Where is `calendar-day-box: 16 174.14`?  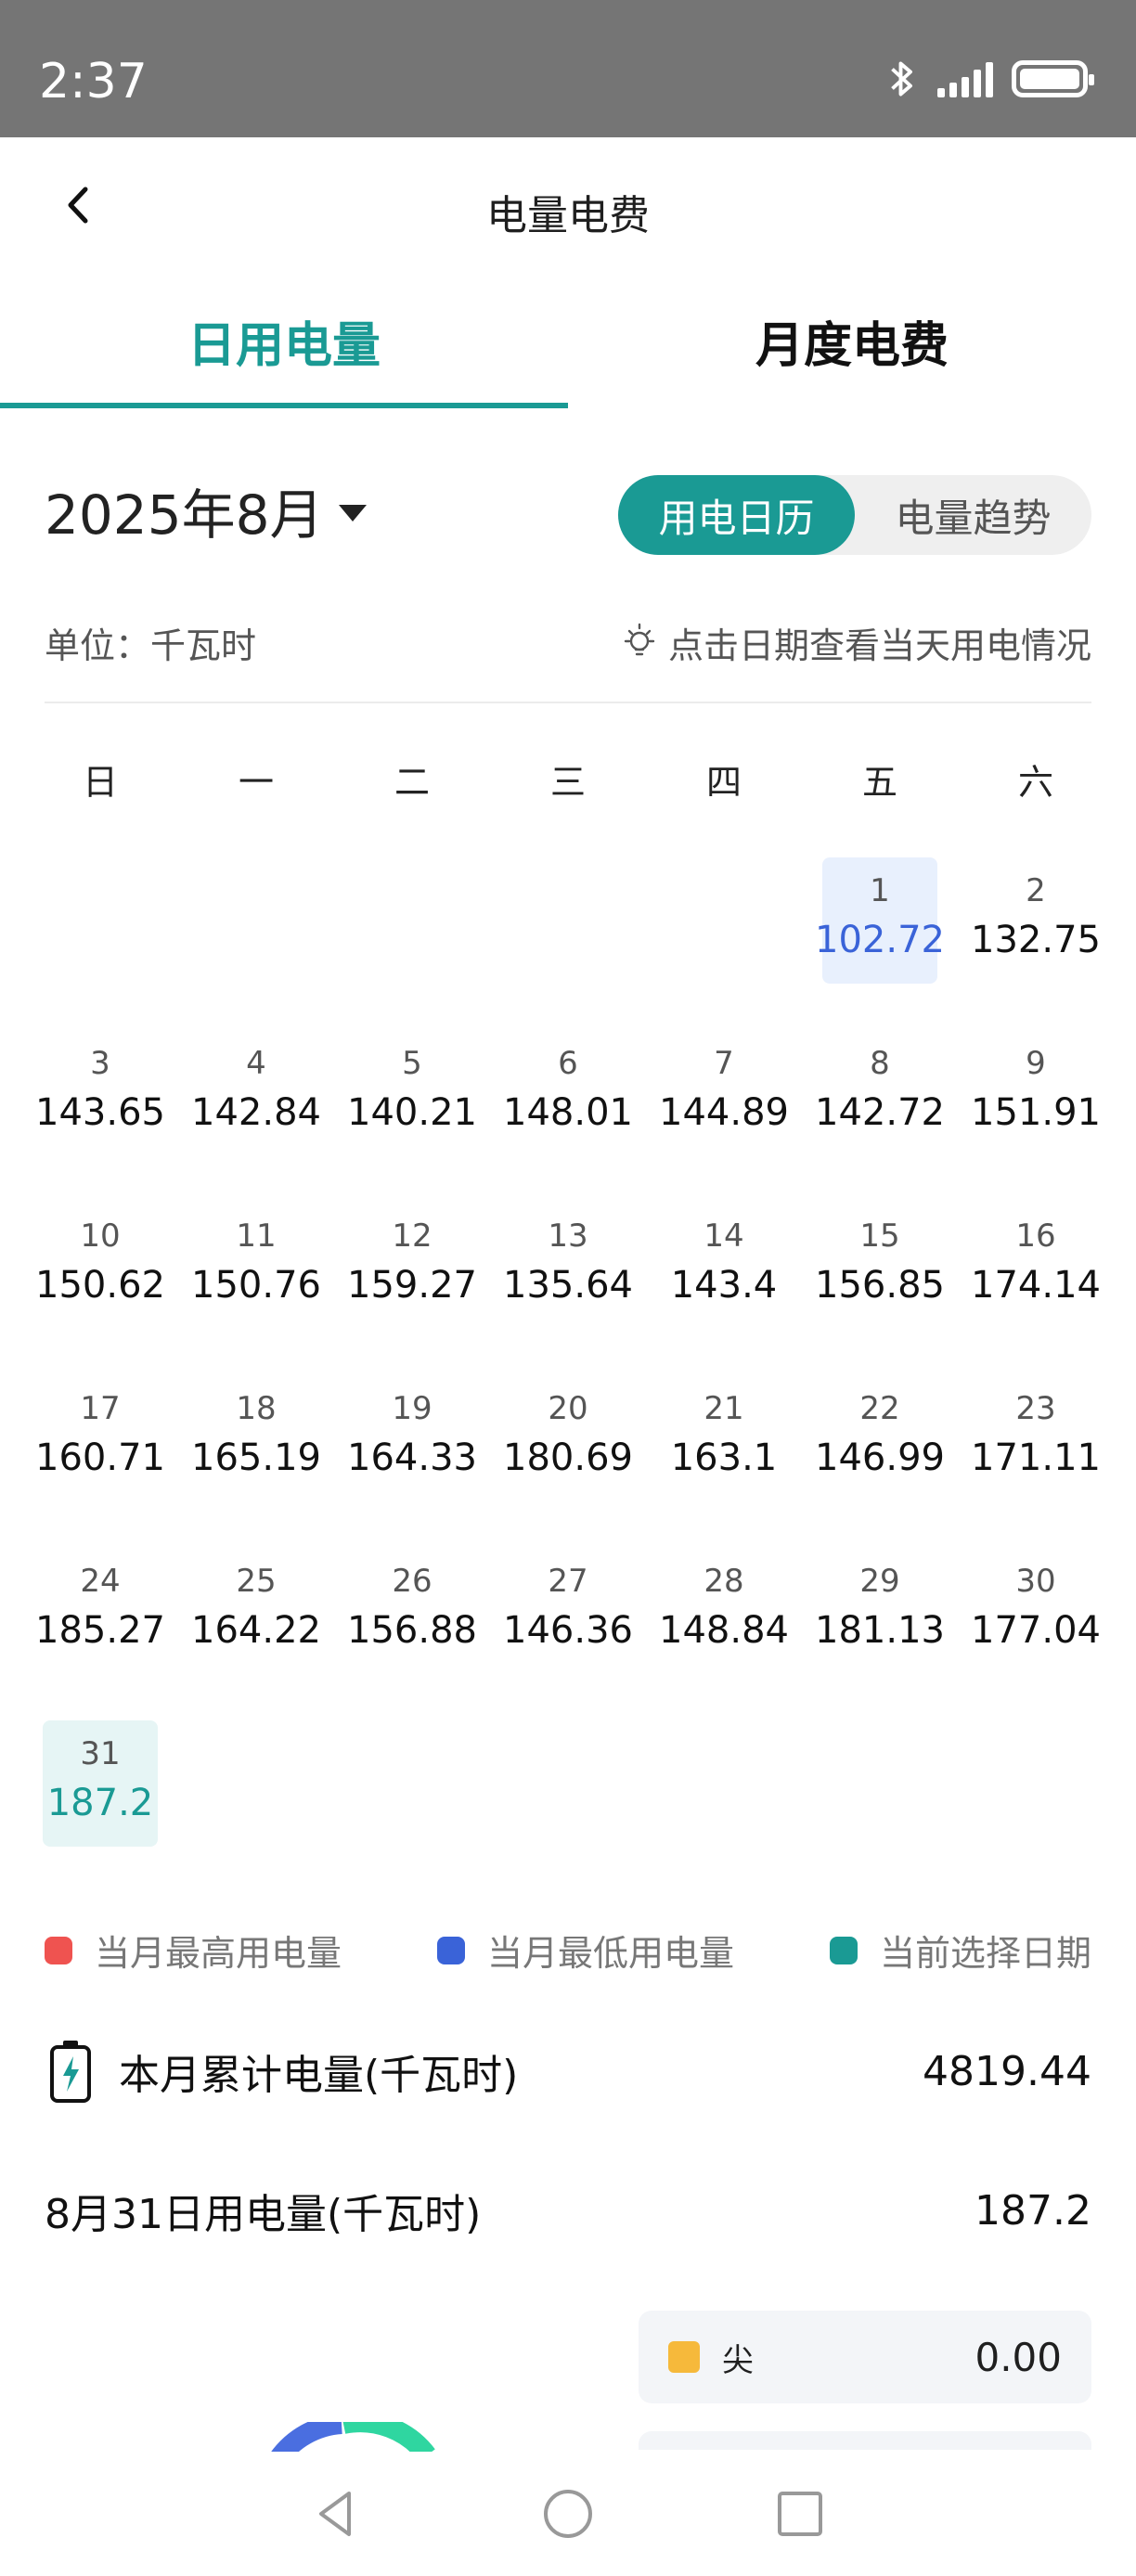 calendar-day-box: 16 174.14 is located at coordinates (1036, 1266).